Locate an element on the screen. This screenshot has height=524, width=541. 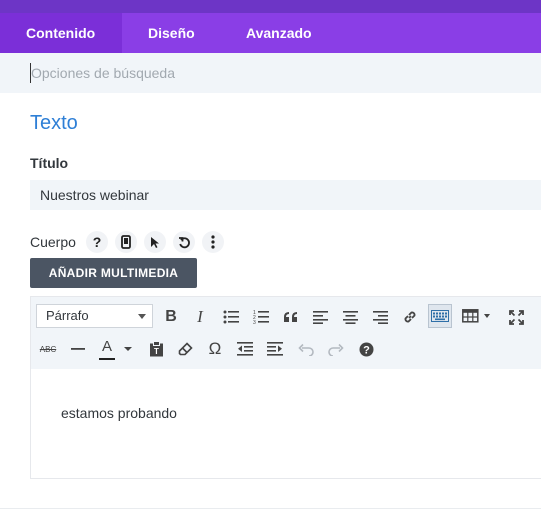
tab-avanzado: Avanzado is located at coordinates (278, 33).